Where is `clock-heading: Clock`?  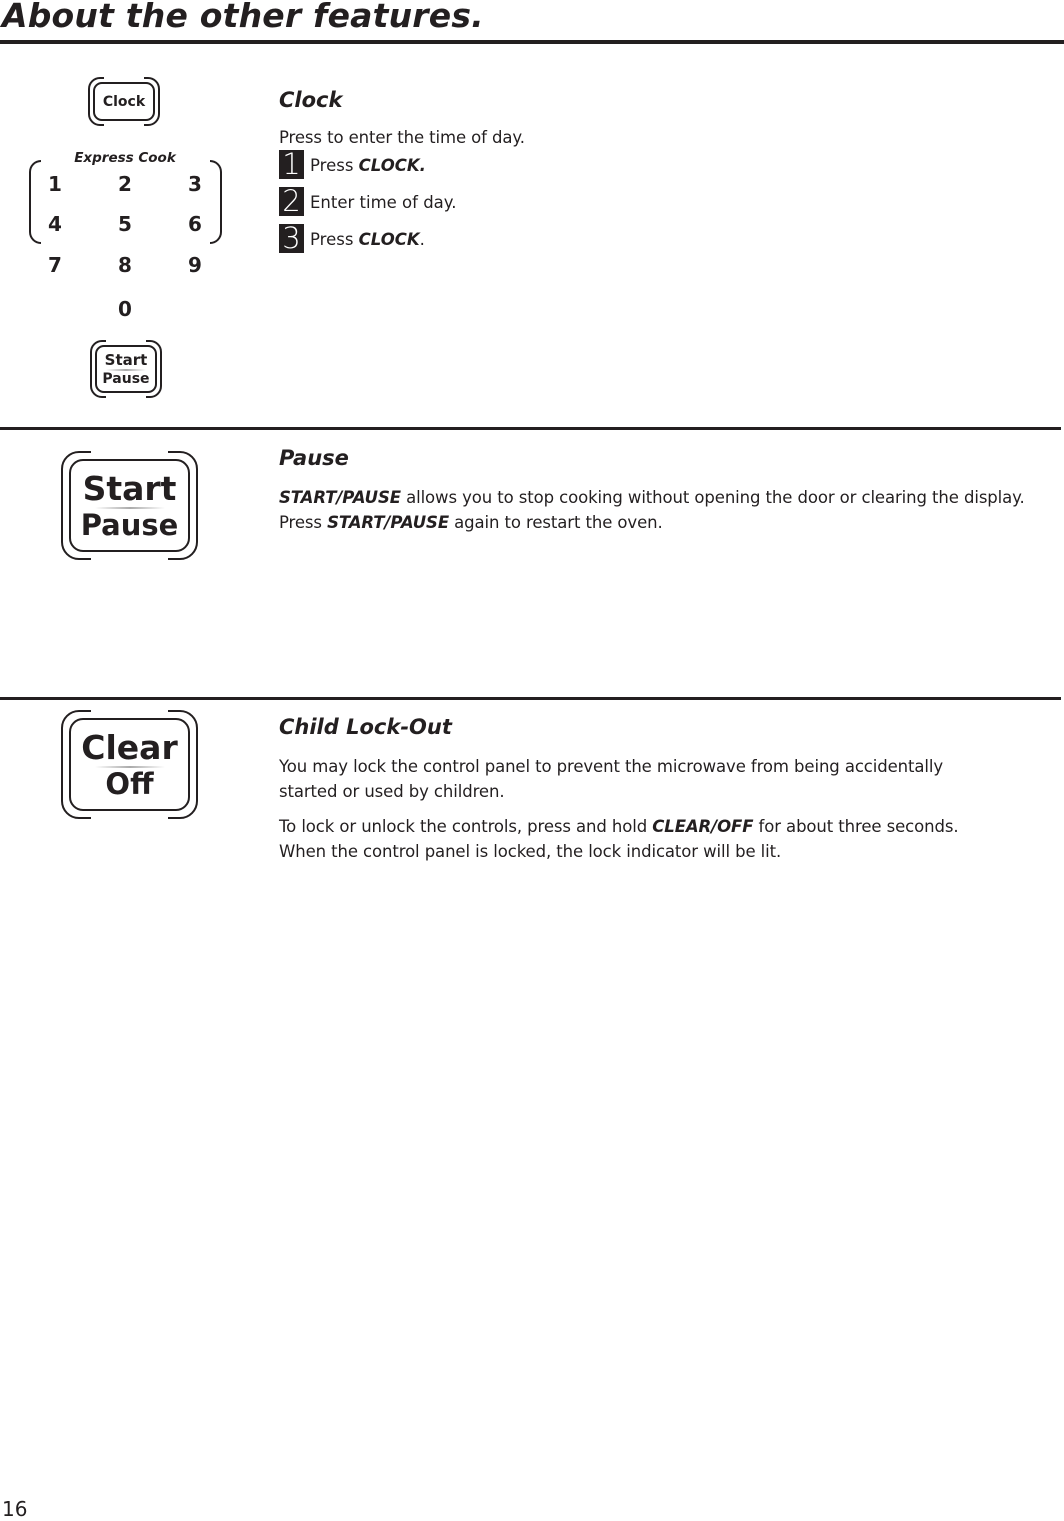
clock-heading: Clock is located at coordinates (311, 100).